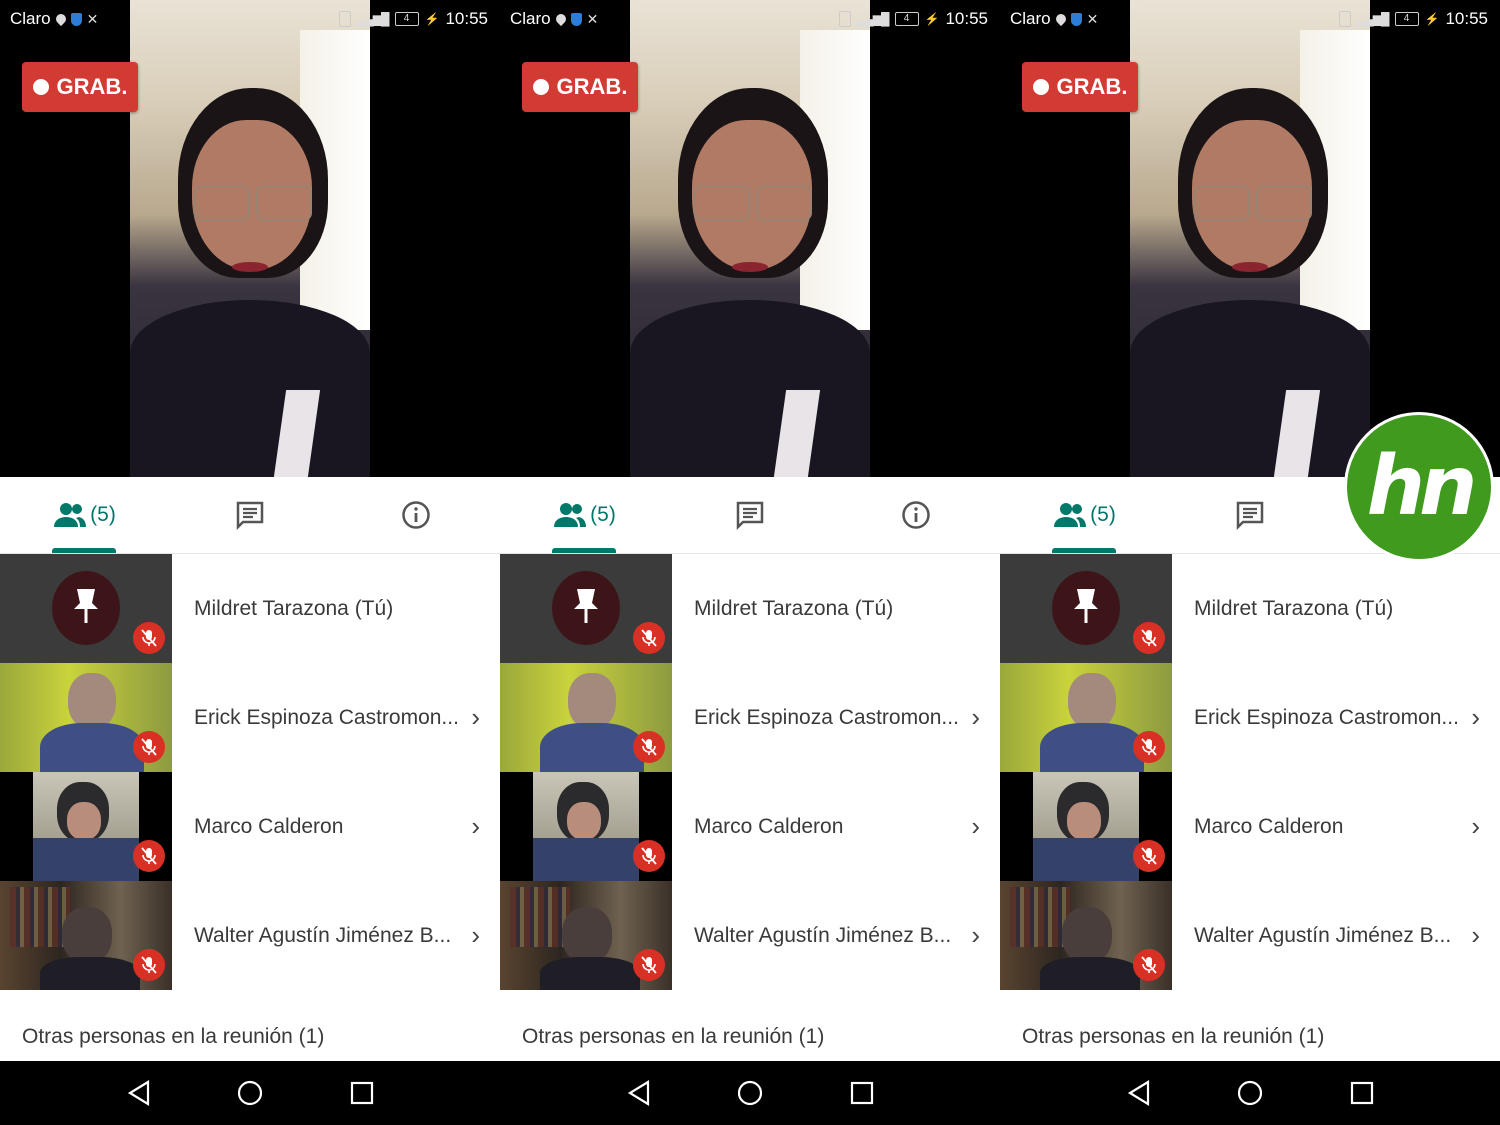  What do you see at coordinates (1250, 19) in the screenshot?
I see `status-bar: Claro ✕ ▂▄▆█ 4 ⚡ 10:55` at bounding box center [1250, 19].